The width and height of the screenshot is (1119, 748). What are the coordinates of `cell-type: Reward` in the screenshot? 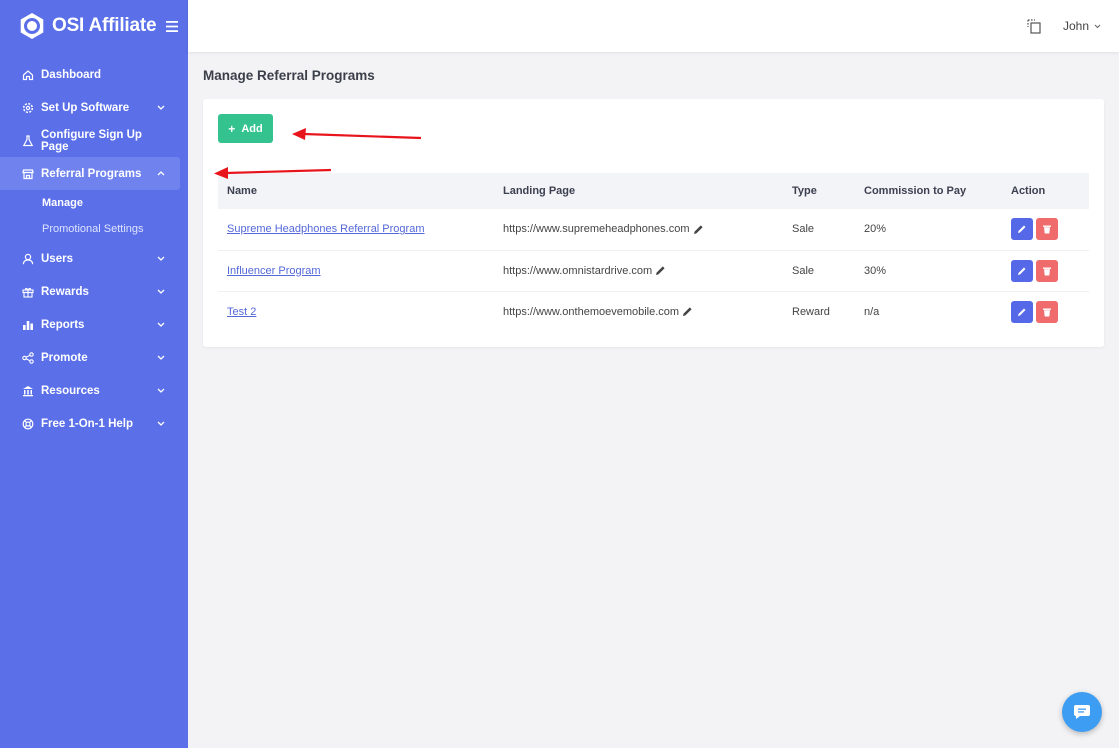 It's located at (811, 311).